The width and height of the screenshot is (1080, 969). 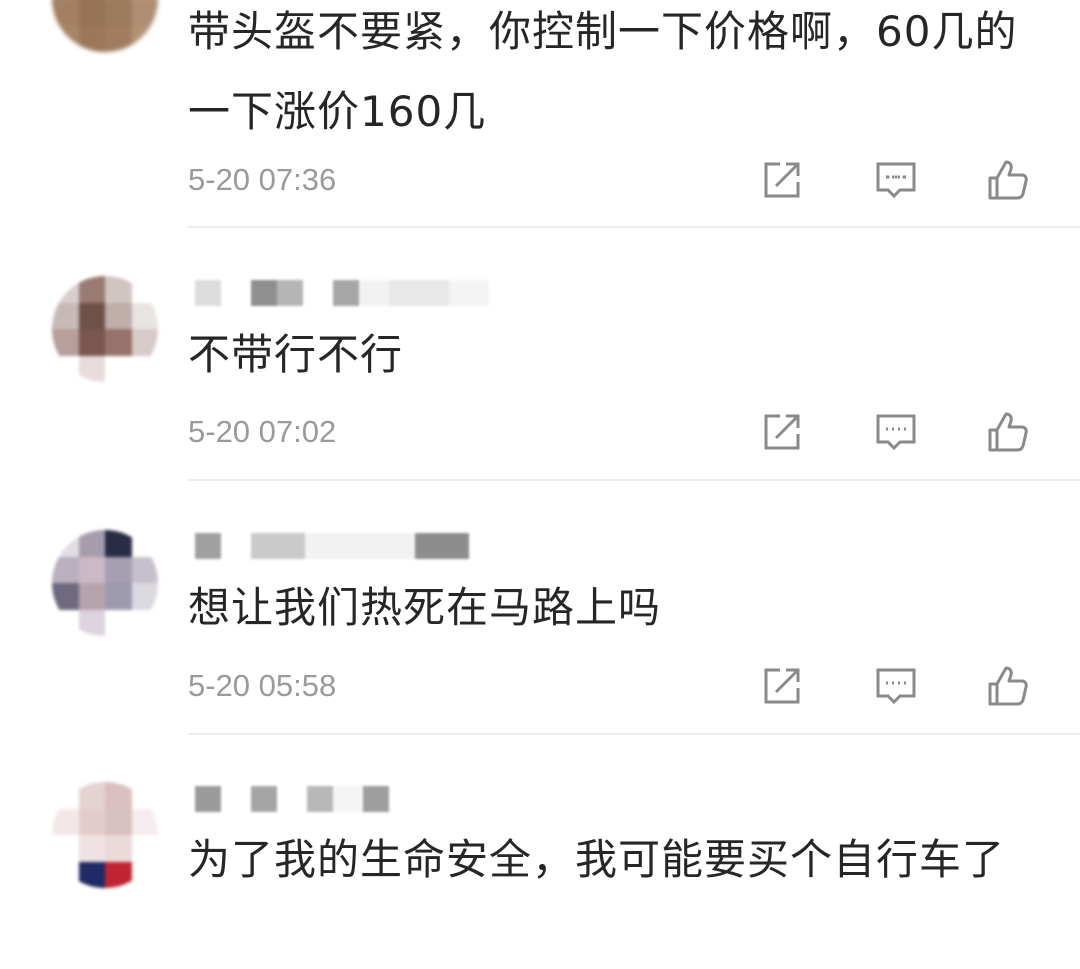 What do you see at coordinates (296, 354) in the screenshot?
I see `comment-text: 不带行不行` at bounding box center [296, 354].